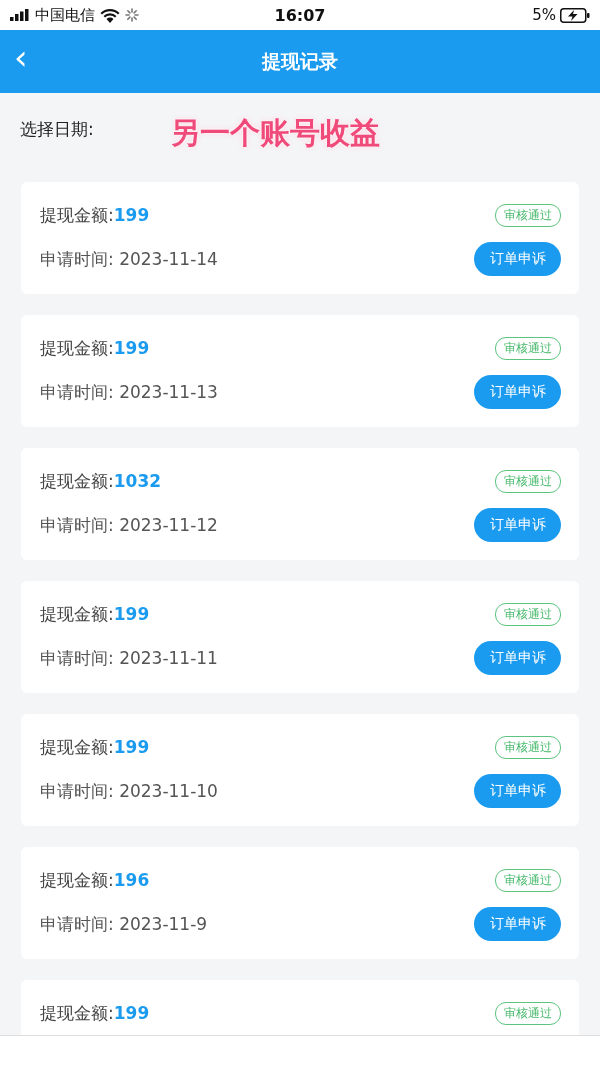 This screenshot has height=1066, width=600. Describe the element at coordinates (132, 15) in the screenshot. I see `loading-icon` at that location.